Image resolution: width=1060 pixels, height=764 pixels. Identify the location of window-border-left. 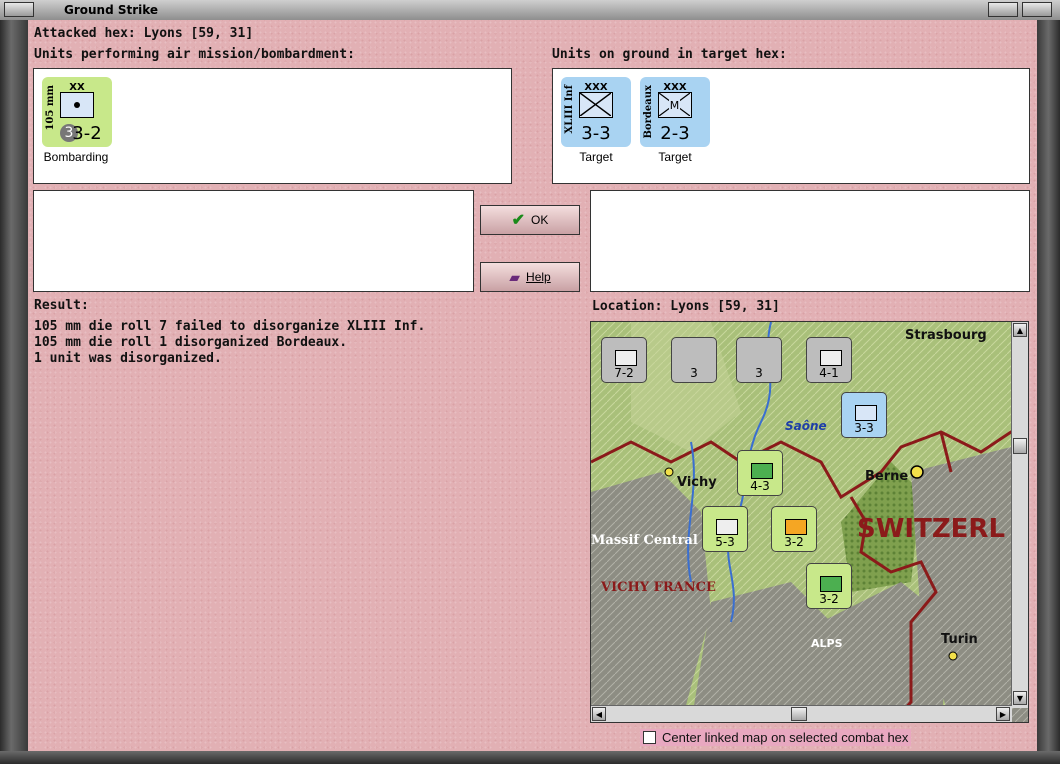
(14, 388).